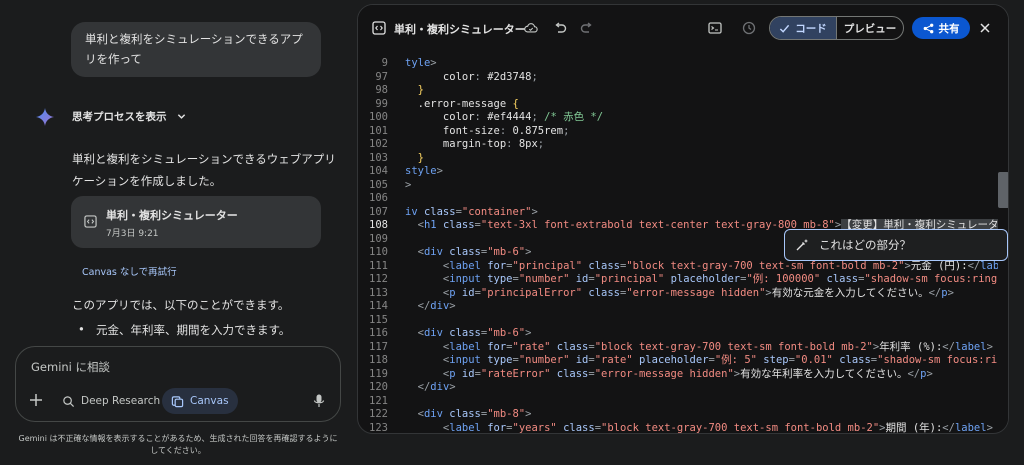 Image resolution: width=1024 pixels, height=465 pixels. I want to click on code-token: type, so click(500, 360).